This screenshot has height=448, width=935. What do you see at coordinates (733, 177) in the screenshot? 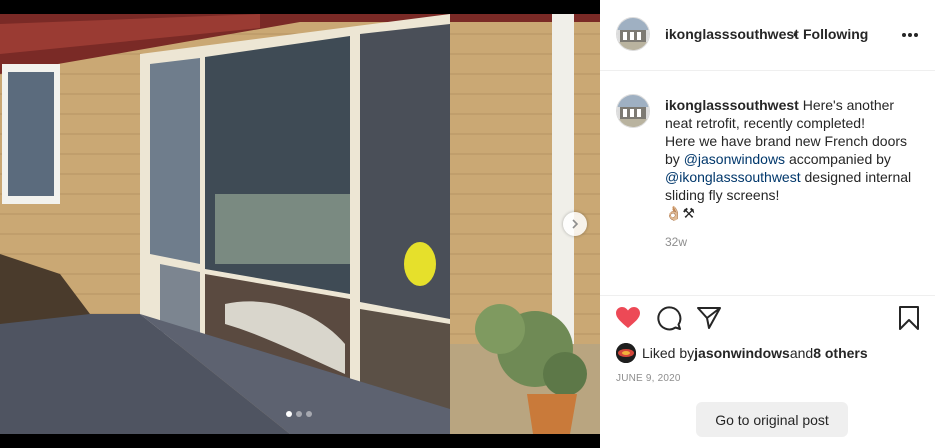
I see `mention-ikonglasssouthwest: @ikonglasssouthwest` at bounding box center [733, 177].